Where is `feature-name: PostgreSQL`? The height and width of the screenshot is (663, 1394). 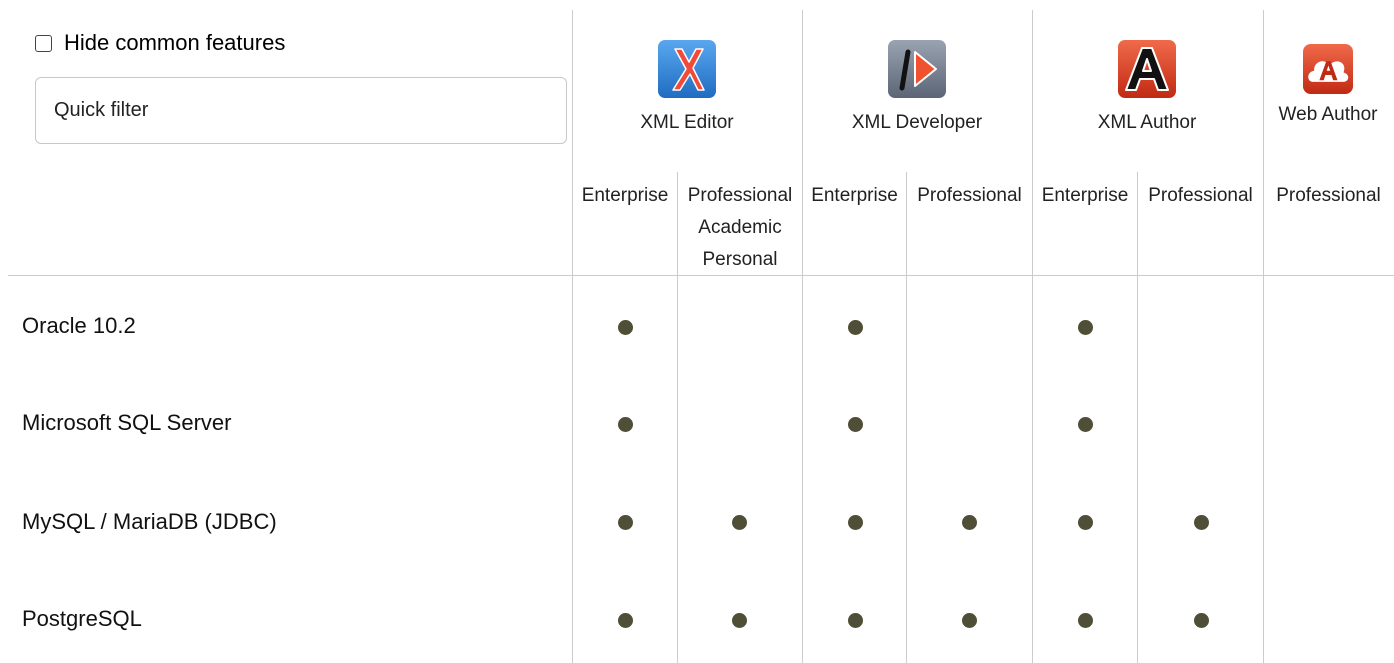 feature-name: PostgreSQL is located at coordinates (82, 618).